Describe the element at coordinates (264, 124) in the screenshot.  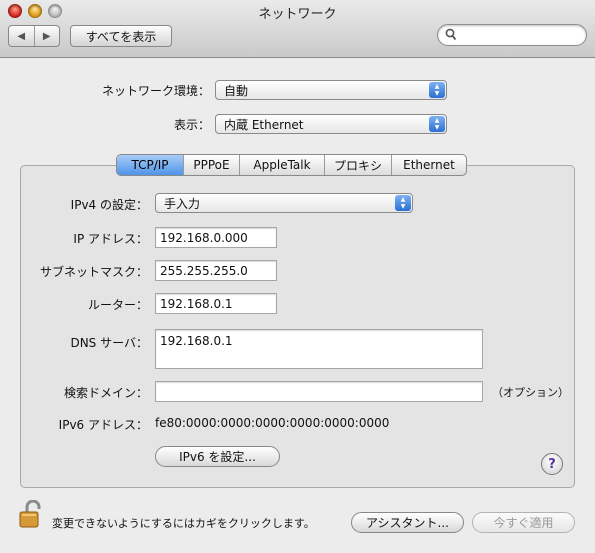
I see `show-value: 内蔵 Ethernet` at that location.